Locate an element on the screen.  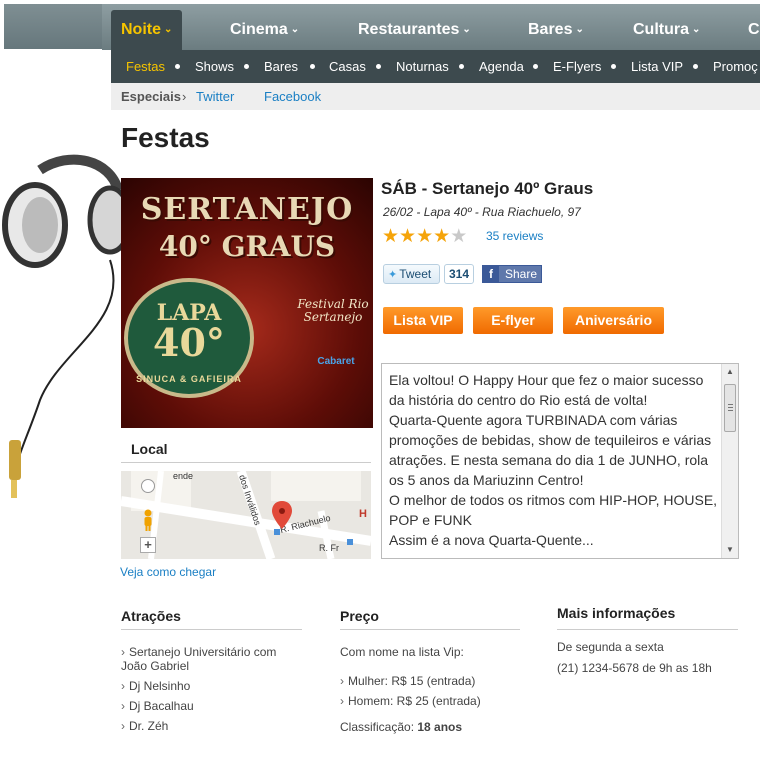
page-title: Festas is located at coordinates (165, 137).